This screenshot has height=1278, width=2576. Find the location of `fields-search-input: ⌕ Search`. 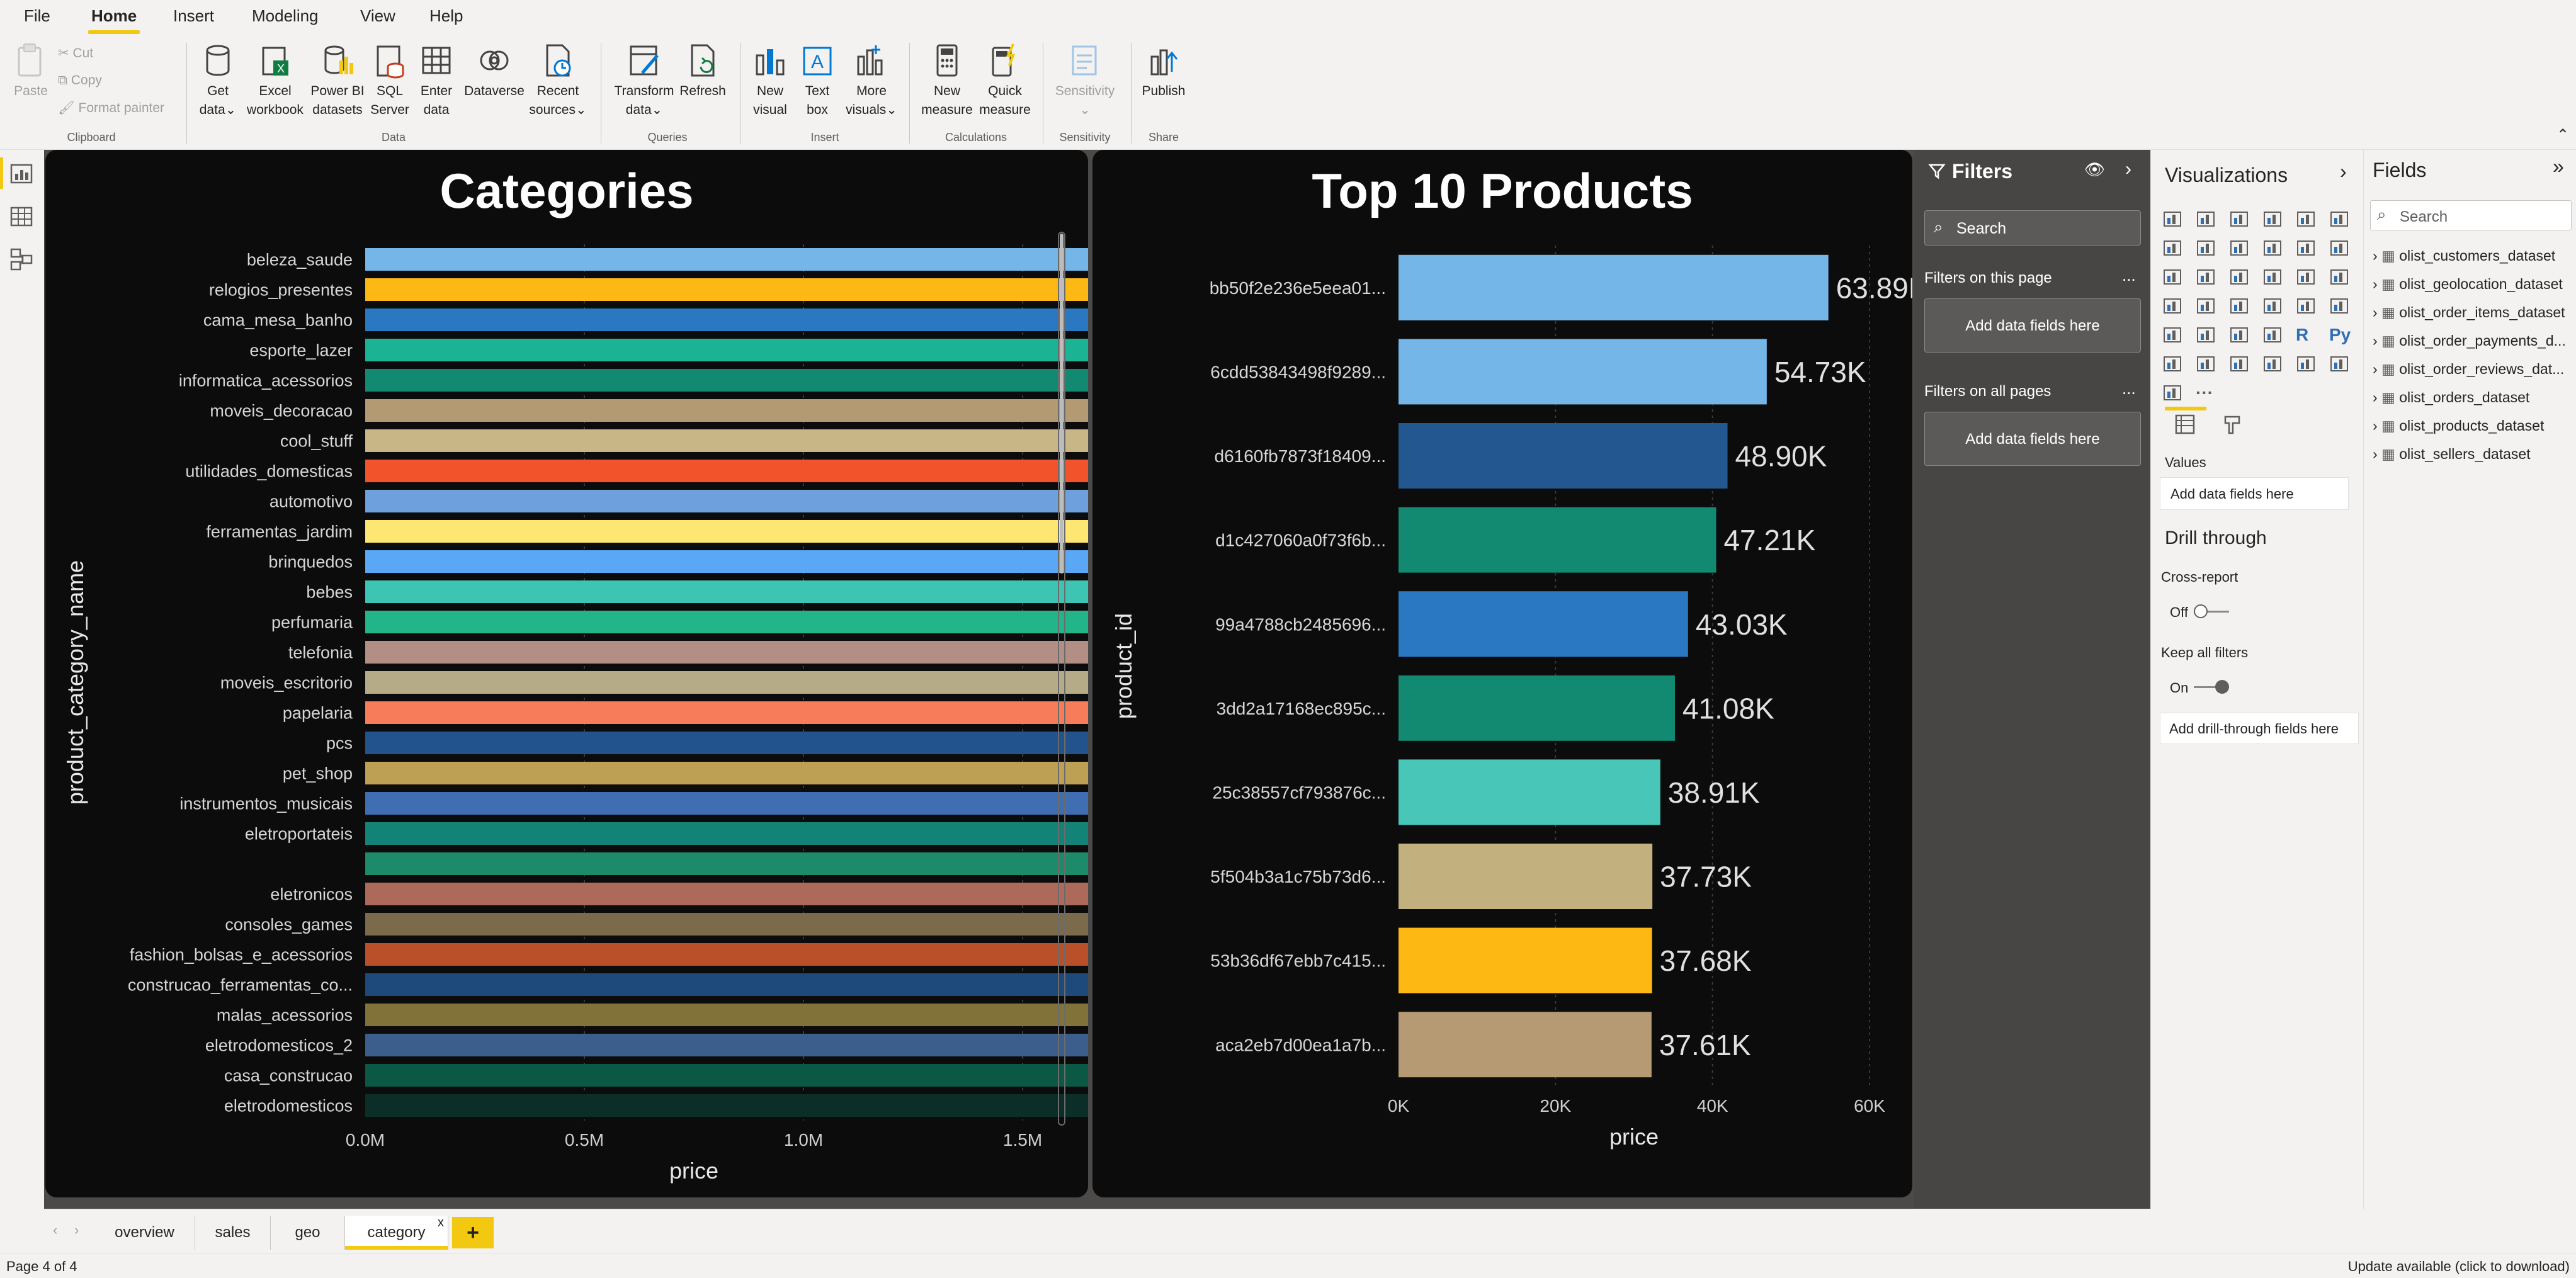

fields-search-input: ⌕ Search is located at coordinates (2471, 215).